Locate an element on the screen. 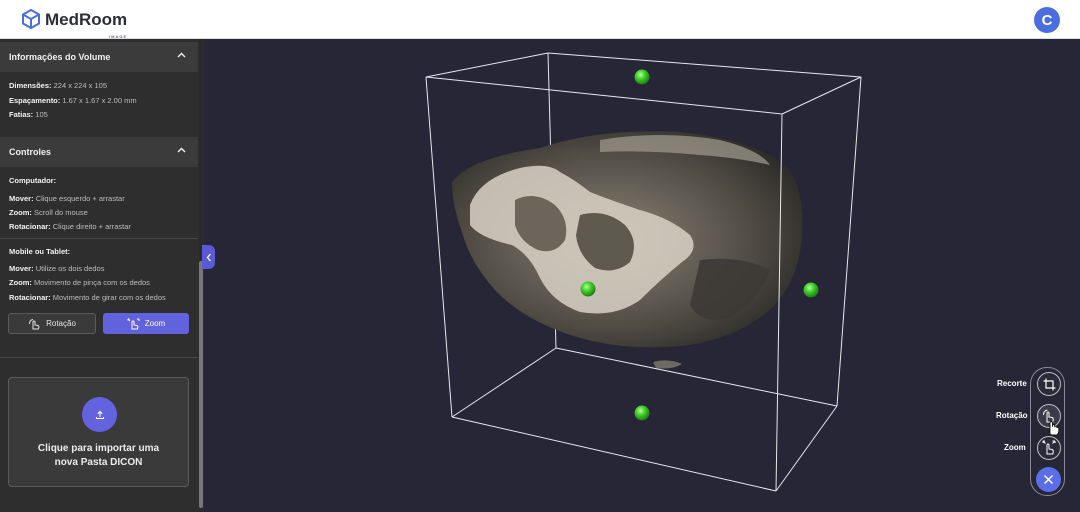 The image size is (1080, 512). zoom-mode-button: Zoom is located at coordinates (146, 323).